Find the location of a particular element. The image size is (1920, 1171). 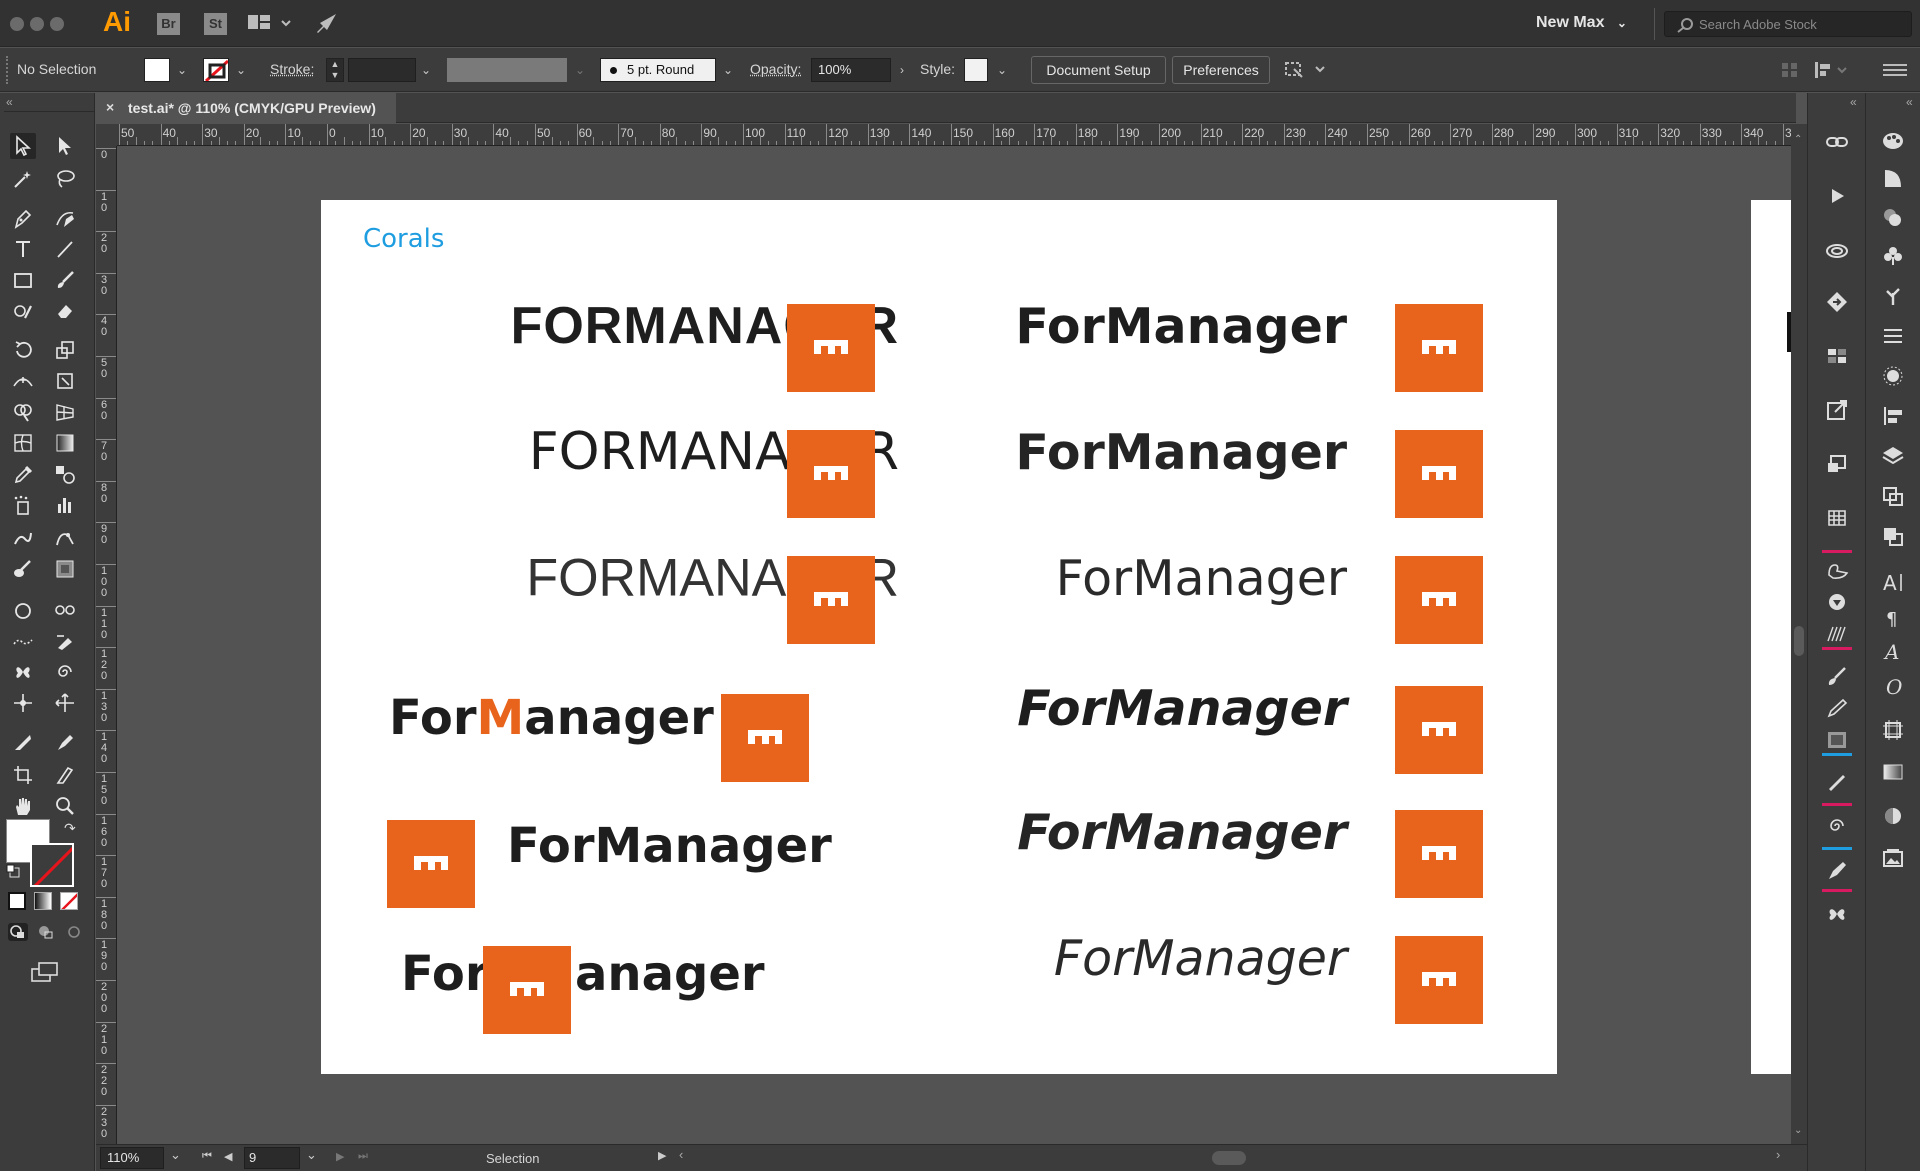

eyedropper-tool-icon is located at coordinates (23, 474).